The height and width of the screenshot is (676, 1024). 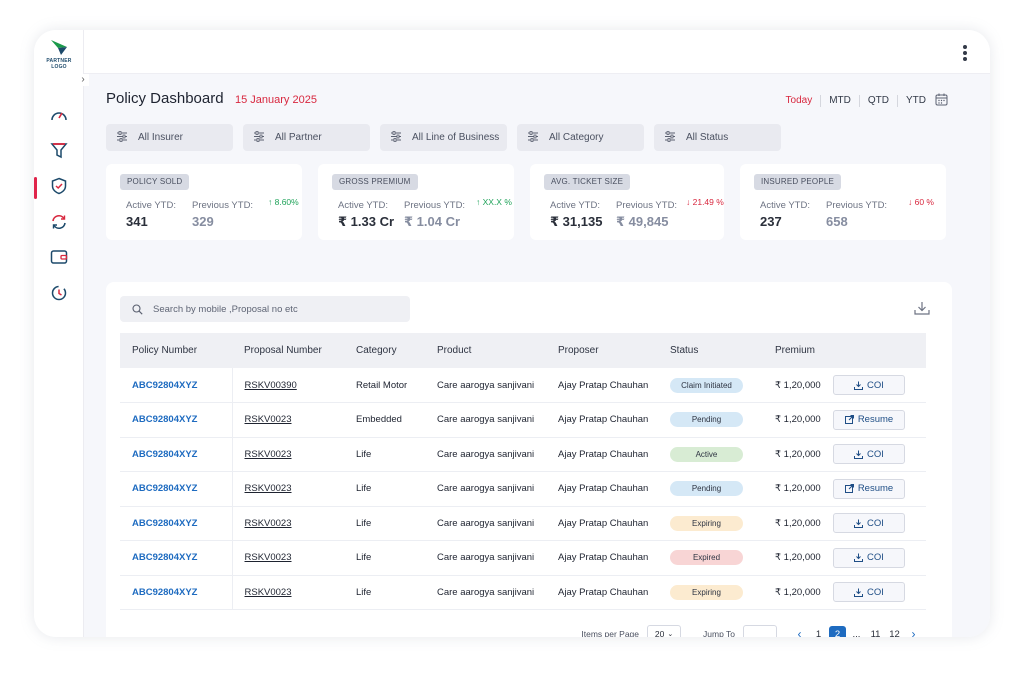 What do you see at coordinates (273, 309) in the screenshot?
I see `search-input` at bounding box center [273, 309].